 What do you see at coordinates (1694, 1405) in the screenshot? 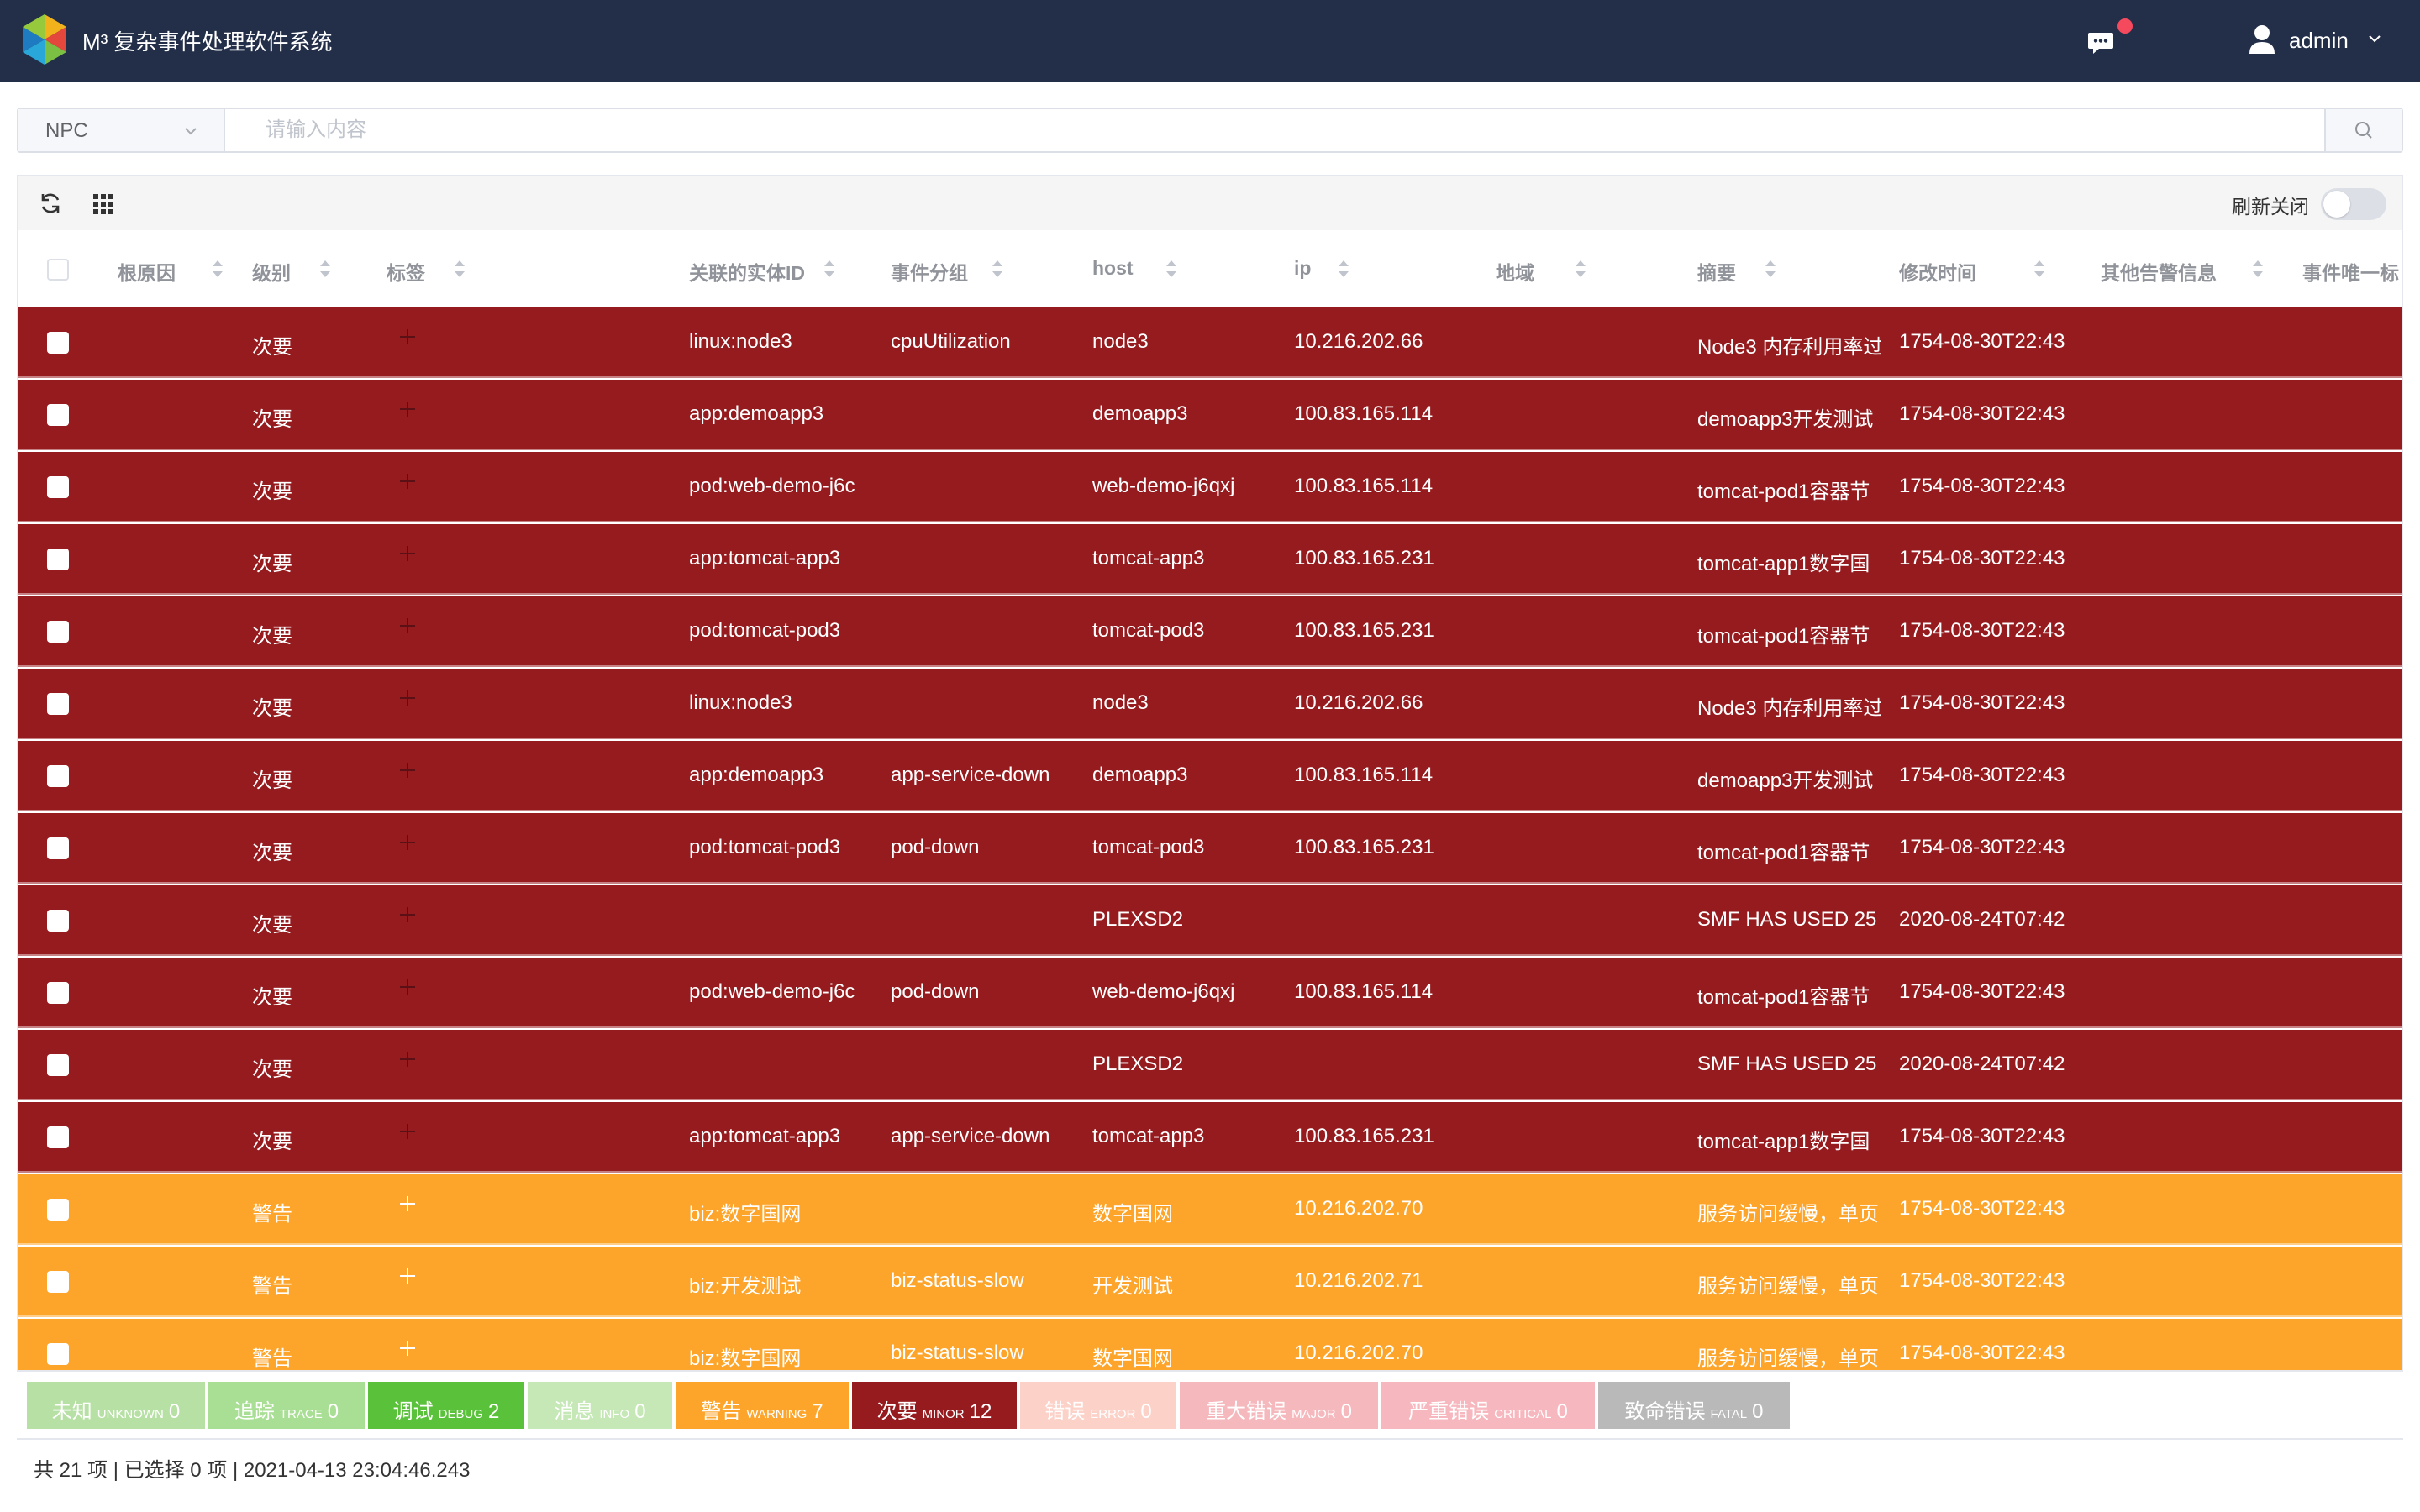
I see `legend-fatal: 致命错误 FATAL 0` at bounding box center [1694, 1405].